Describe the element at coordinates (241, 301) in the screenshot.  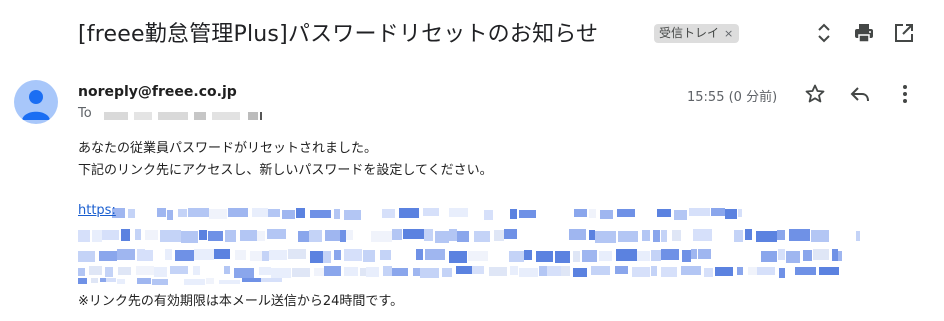
I see `expiry-note: ※リンク先の有効期限は本メール送信から24時間です。` at that location.